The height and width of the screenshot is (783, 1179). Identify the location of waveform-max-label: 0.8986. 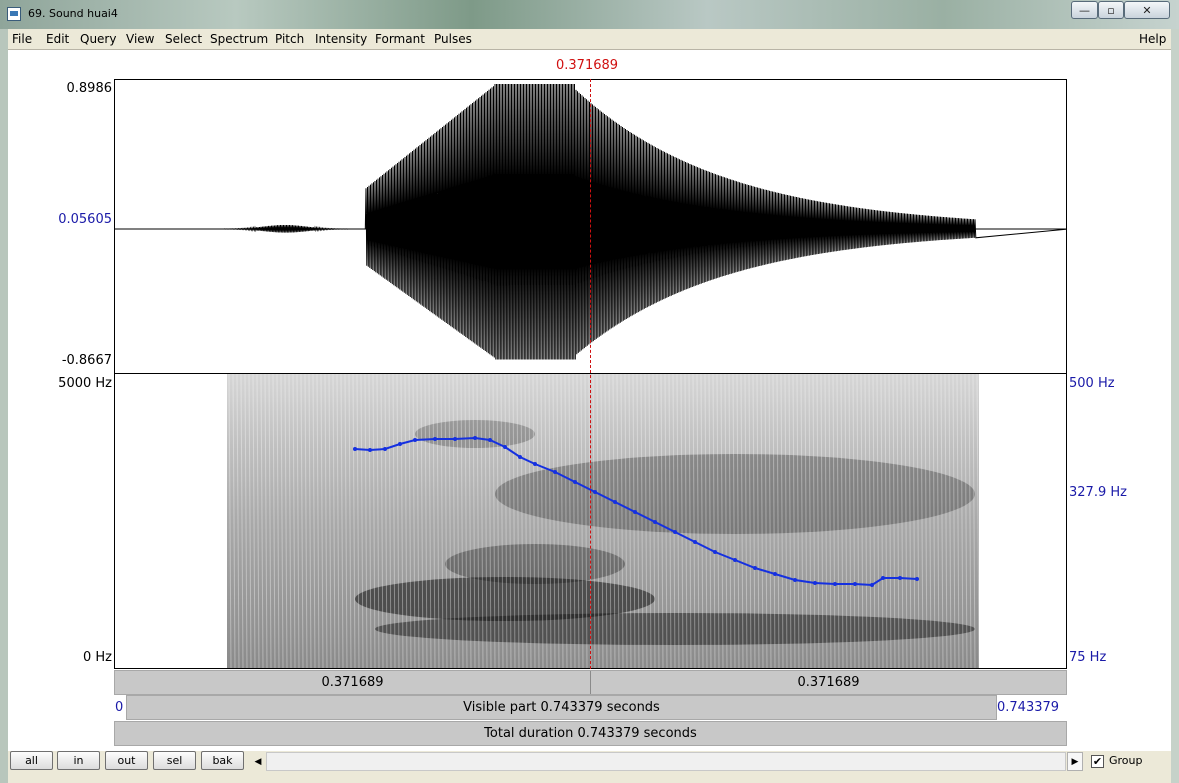
(89, 88).